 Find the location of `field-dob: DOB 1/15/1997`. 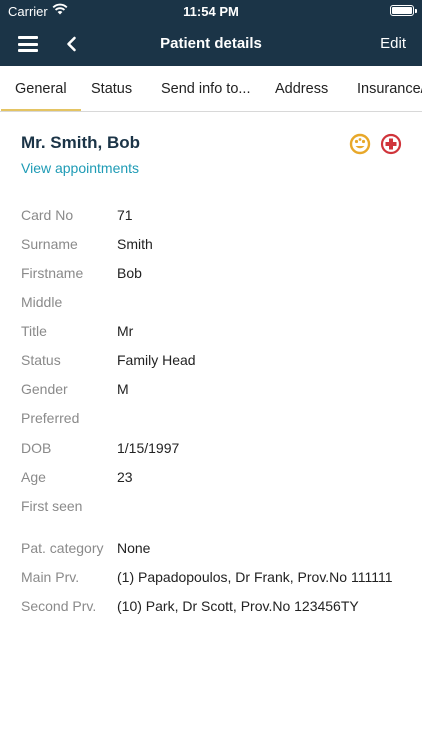

field-dob: DOB 1/15/1997 is located at coordinates (211, 450).